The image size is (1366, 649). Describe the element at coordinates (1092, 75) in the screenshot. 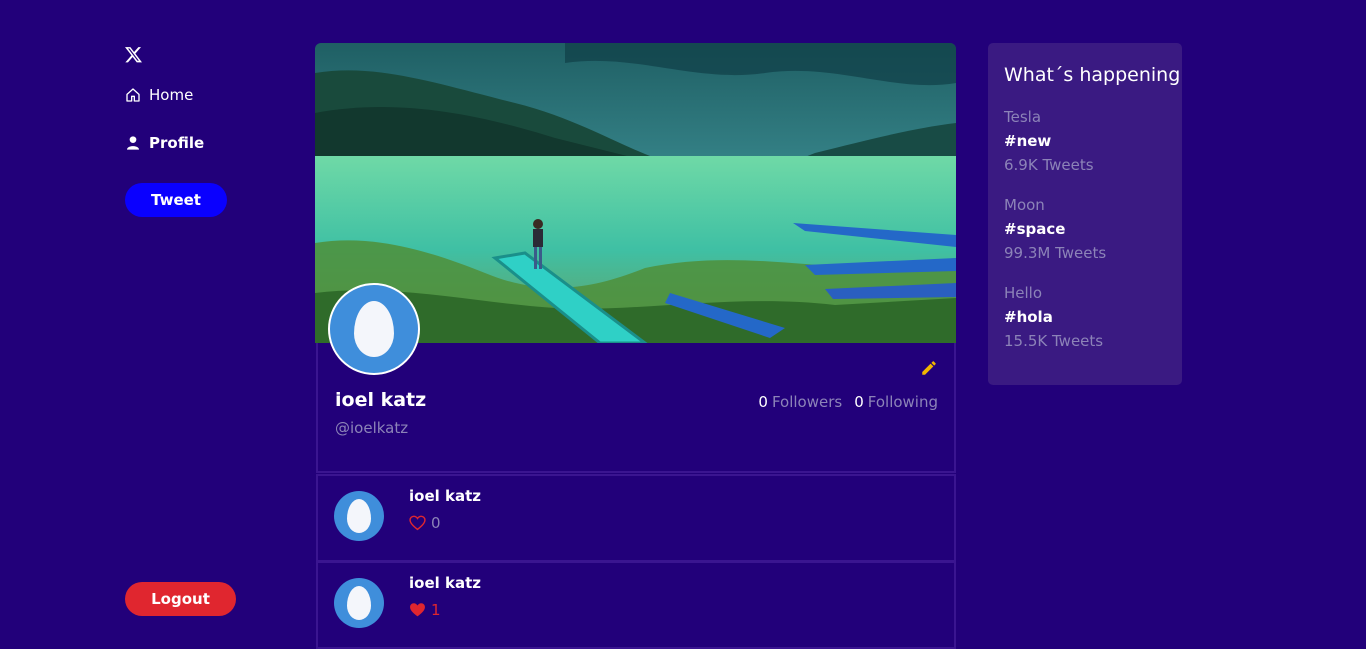

I see `trends-title: What´s happening` at that location.